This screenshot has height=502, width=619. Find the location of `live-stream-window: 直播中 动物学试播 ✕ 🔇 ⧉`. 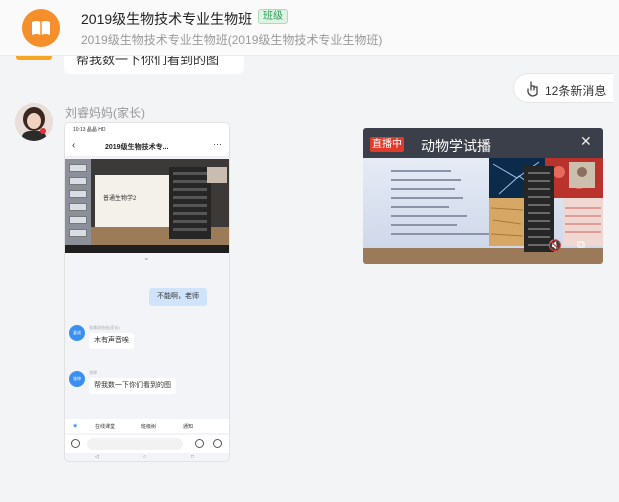

live-stream-window: 直播中 动物学试播 ✕ 🔇 ⧉ is located at coordinates (483, 196).